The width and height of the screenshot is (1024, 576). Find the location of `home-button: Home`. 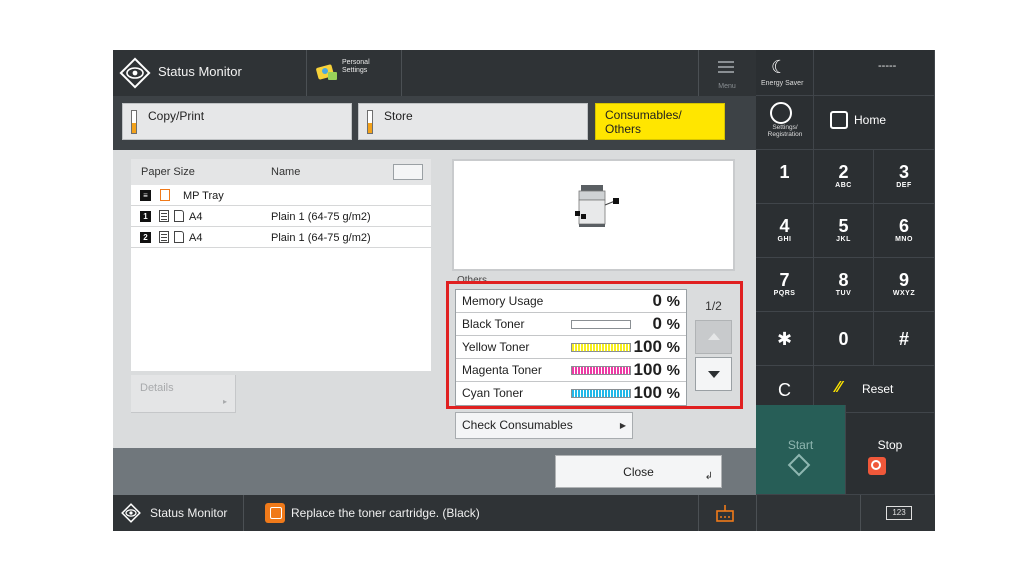

home-button: Home is located at coordinates (874, 123).